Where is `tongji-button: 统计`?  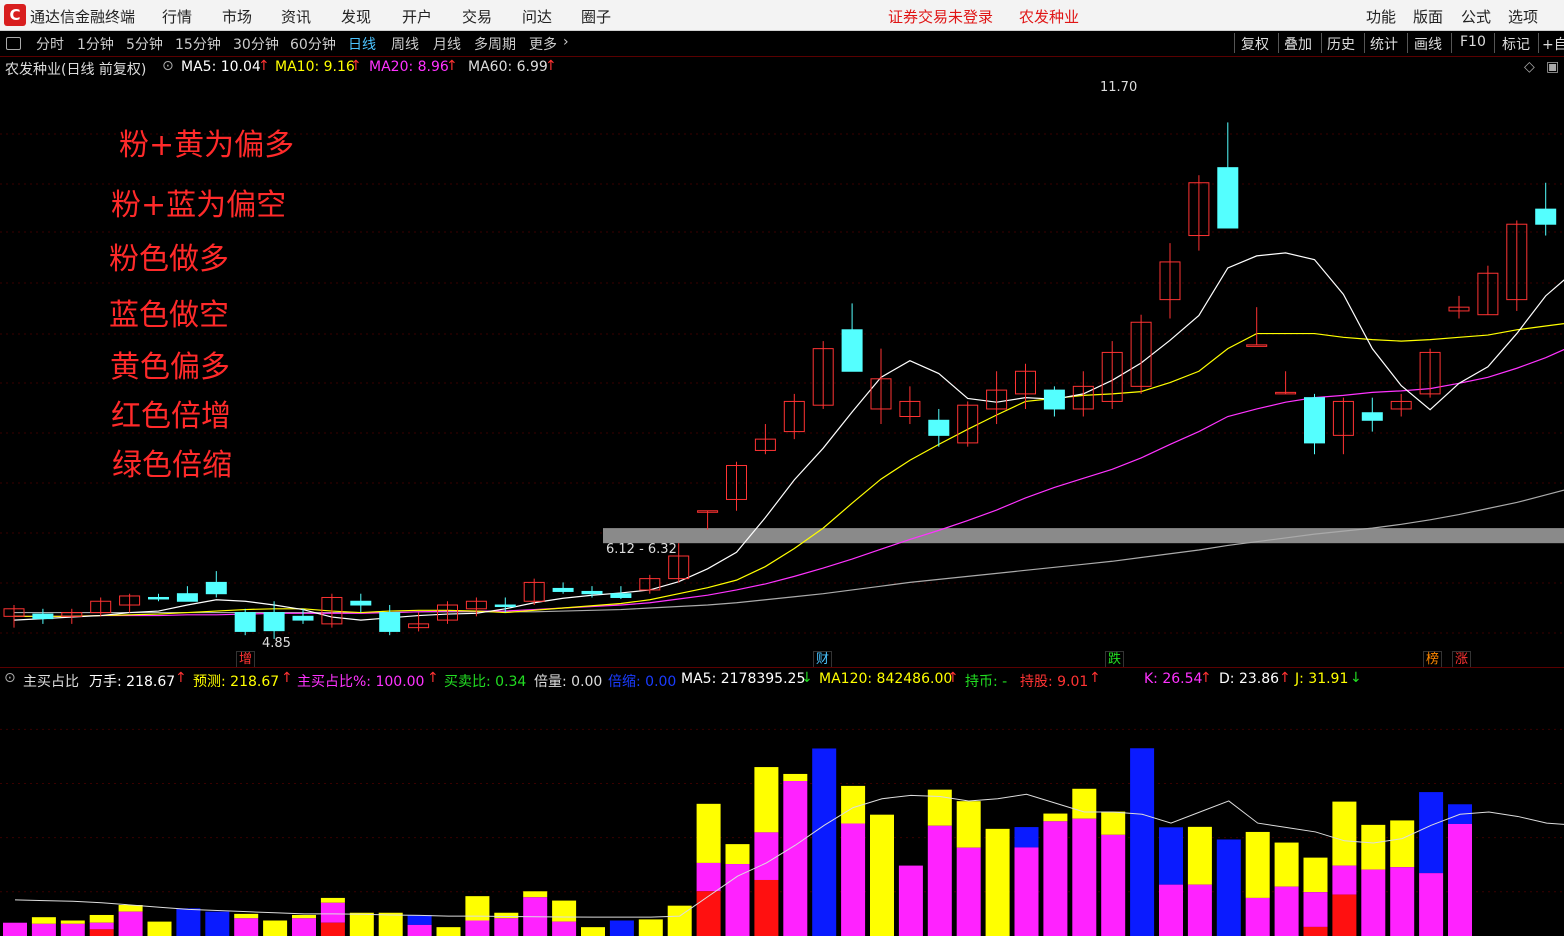
tongji-button: 统计 is located at coordinates (1384, 44).